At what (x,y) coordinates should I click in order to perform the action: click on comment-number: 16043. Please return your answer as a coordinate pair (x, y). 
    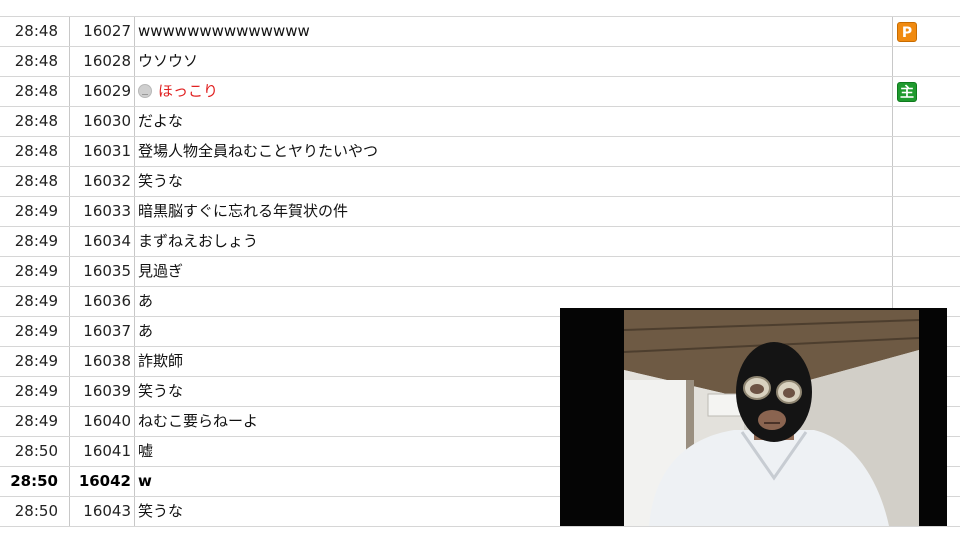
    Looking at the image, I should click on (107, 511).